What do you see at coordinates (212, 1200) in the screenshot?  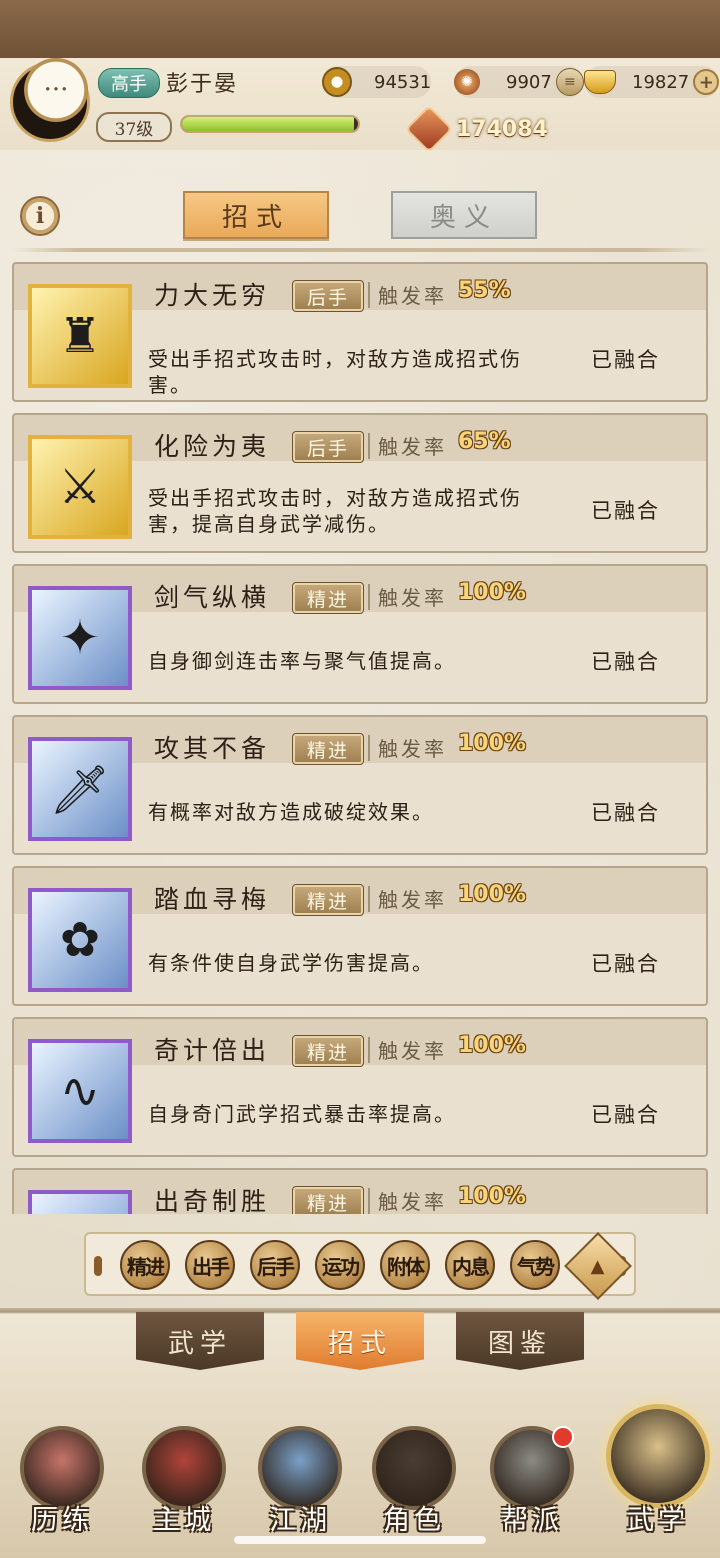 I see `skill-name: 出奇制胜` at bounding box center [212, 1200].